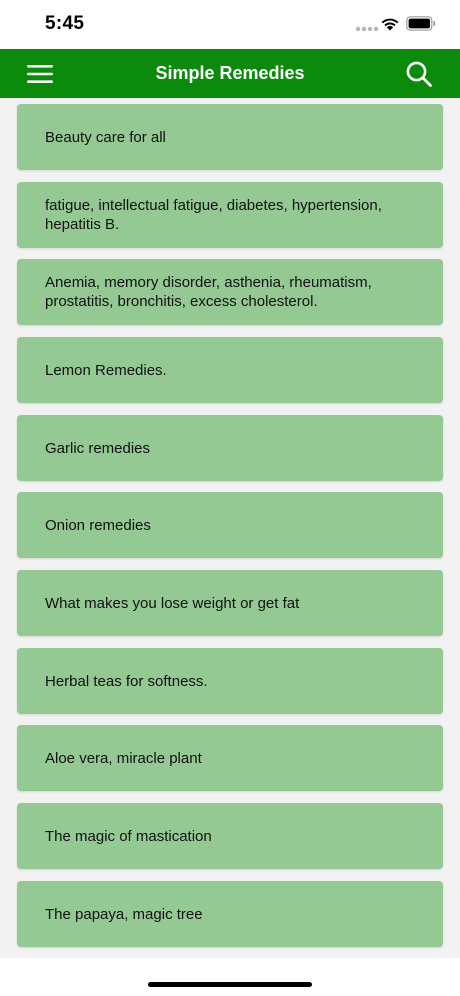 This screenshot has width=460, height=996. I want to click on list-item: What makes you lose weight or get fat, so click(230, 603).